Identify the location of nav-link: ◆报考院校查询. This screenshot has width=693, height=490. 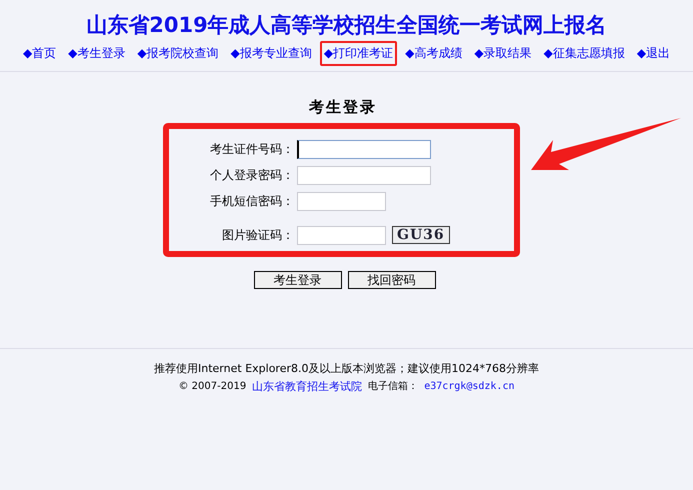
(178, 53).